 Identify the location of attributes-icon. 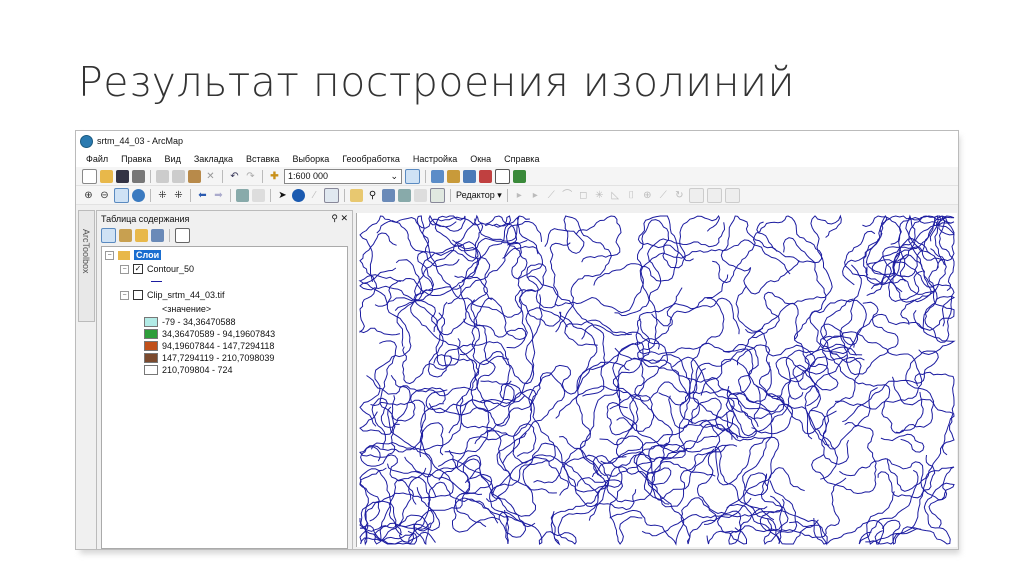
(696, 195).